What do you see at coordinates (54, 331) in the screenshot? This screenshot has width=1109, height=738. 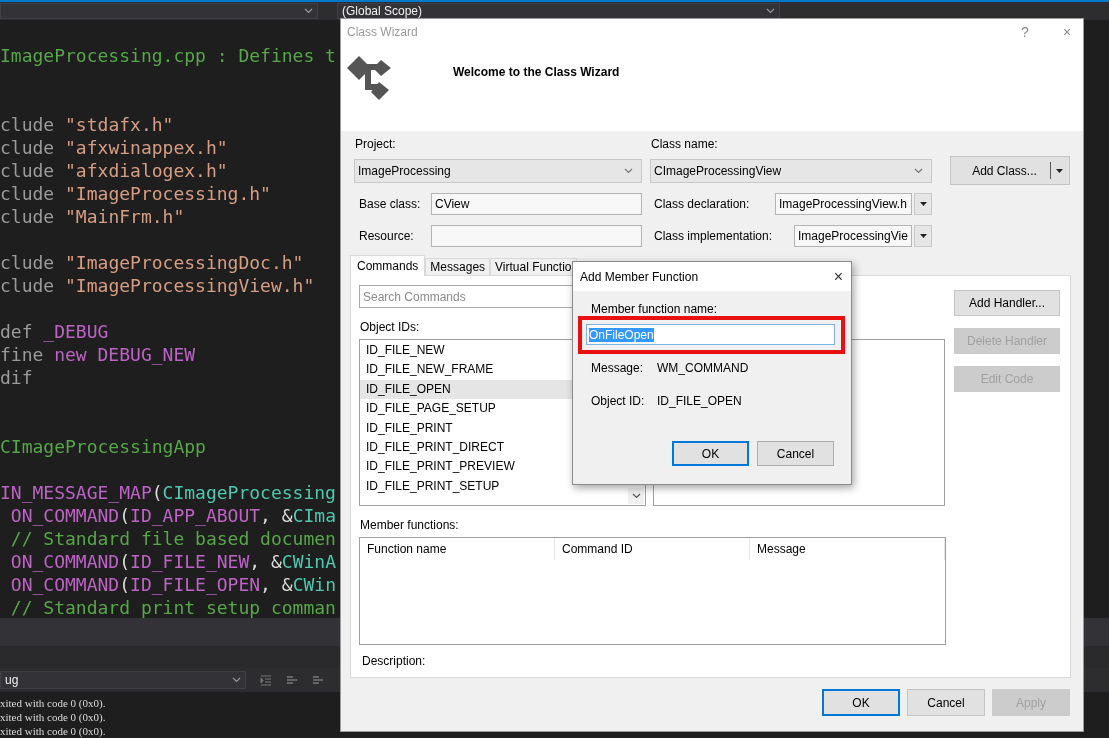 I see `code-line: def _DEBUG` at bounding box center [54, 331].